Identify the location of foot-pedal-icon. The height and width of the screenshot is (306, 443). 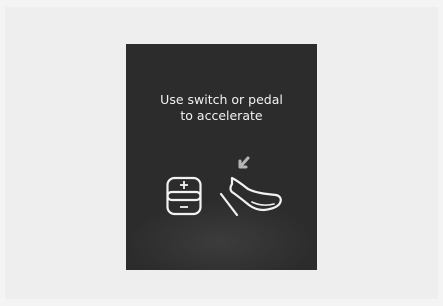
(253, 187).